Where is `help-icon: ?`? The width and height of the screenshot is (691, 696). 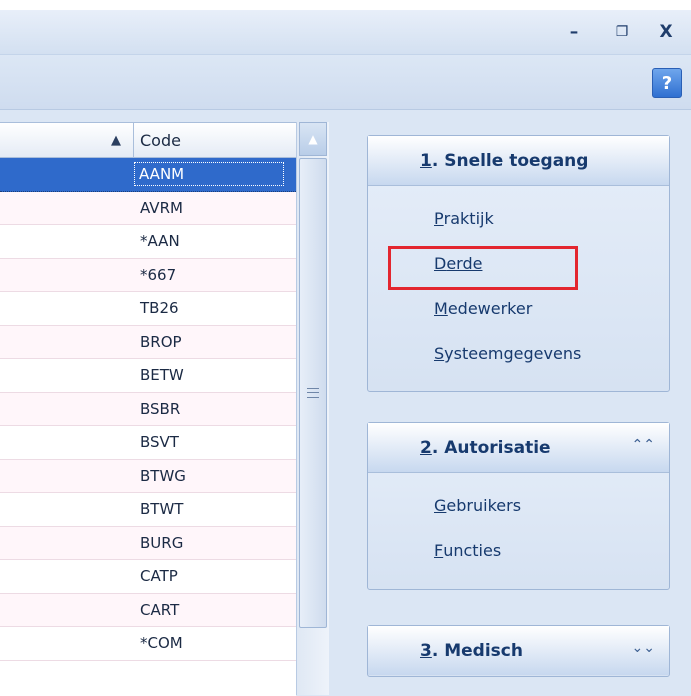
help-icon: ? is located at coordinates (667, 83).